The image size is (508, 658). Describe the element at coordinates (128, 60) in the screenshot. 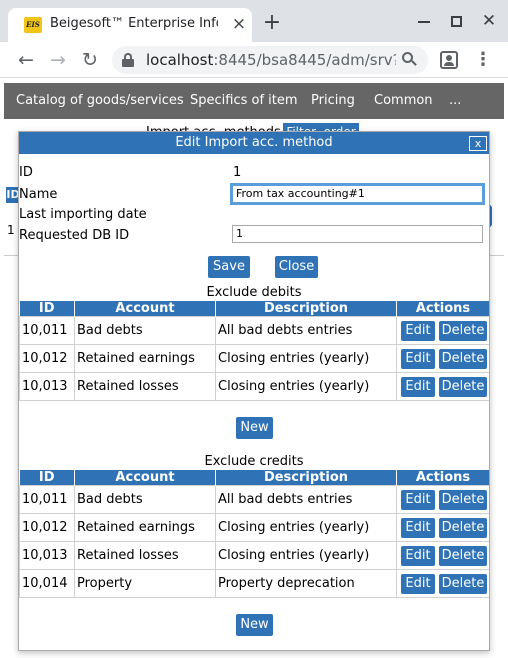

I see `lock-icon` at that location.